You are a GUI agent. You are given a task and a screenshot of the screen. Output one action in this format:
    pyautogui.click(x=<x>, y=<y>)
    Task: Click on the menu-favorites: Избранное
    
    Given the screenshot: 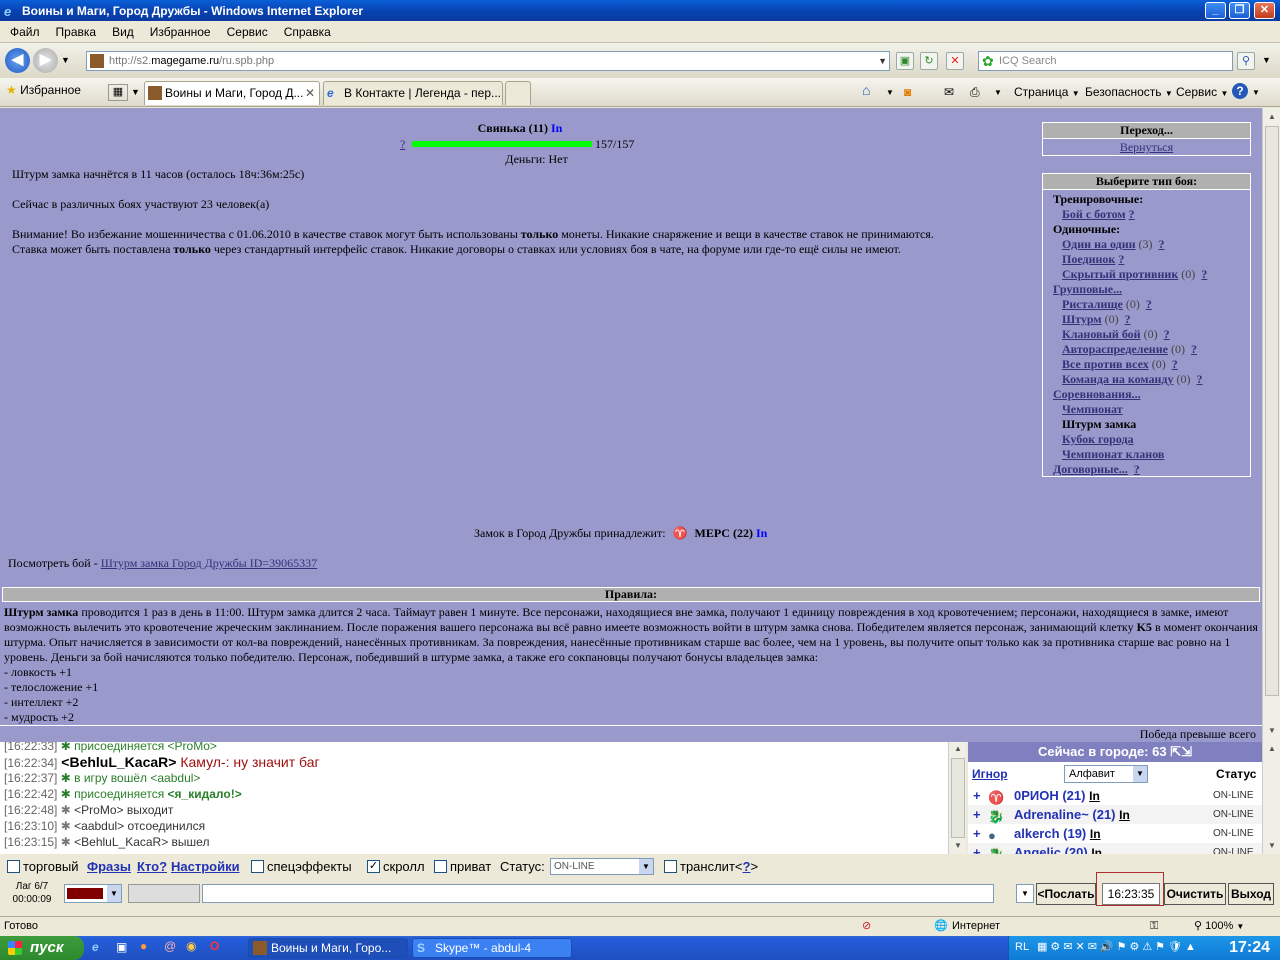 What is the action you would take?
    pyautogui.click(x=180, y=32)
    